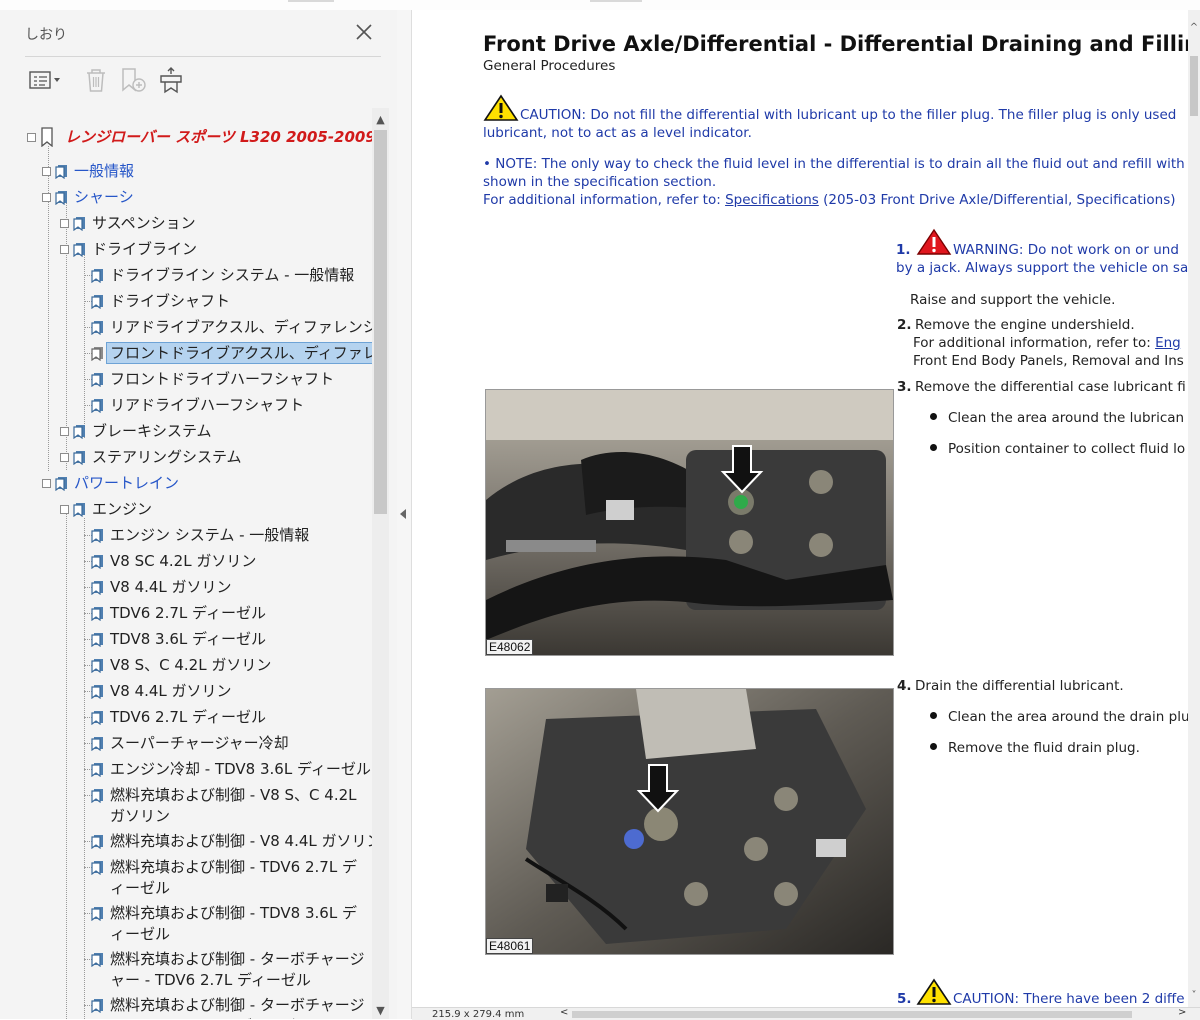 This screenshot has width=1200, height=1020. I want to click on bookmark-label: エンジン, so click(122, 509).